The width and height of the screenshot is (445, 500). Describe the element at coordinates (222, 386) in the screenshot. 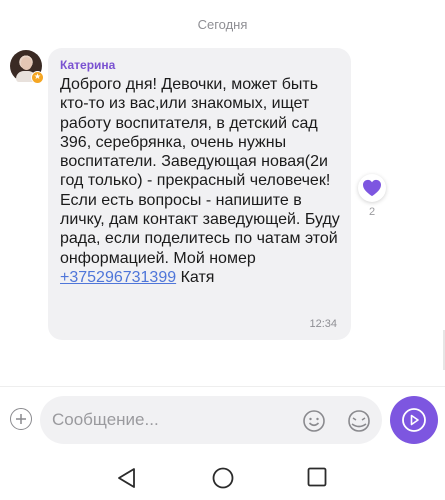

I see `composer-divider` at that location.